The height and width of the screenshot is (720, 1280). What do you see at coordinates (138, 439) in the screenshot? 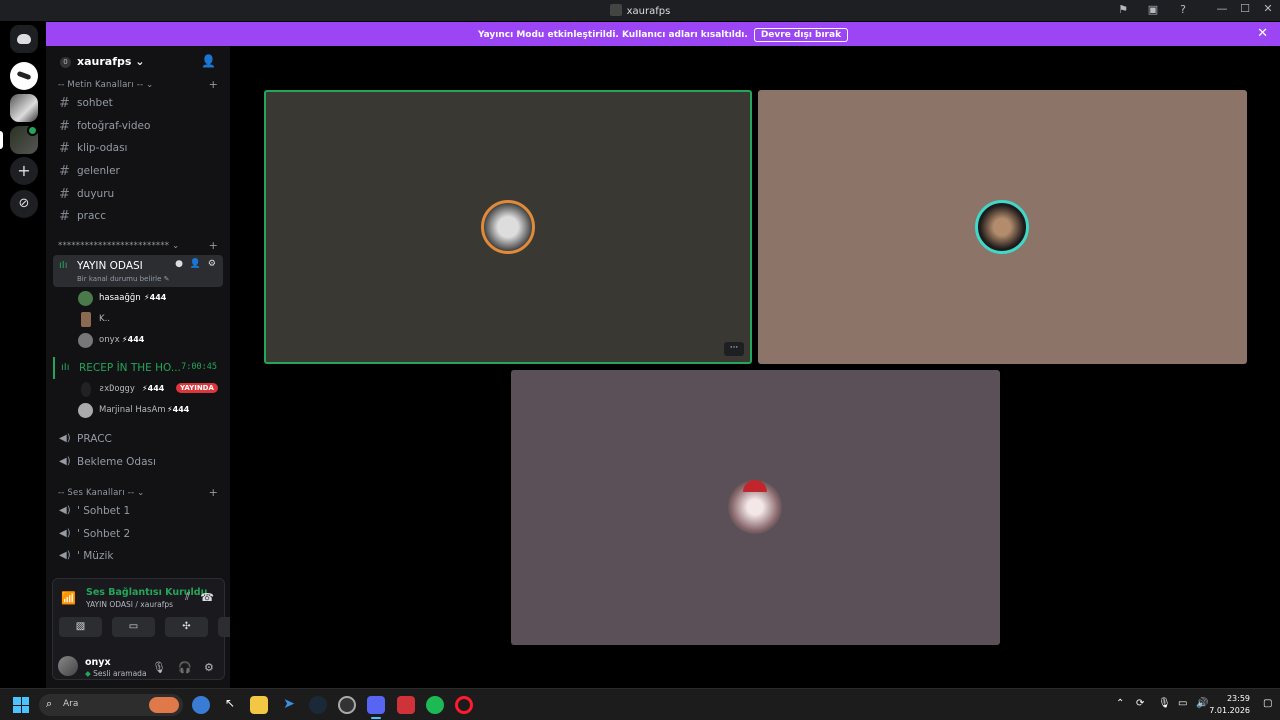
I see `voice-channel-pracc: ◀) PRACC` at bounding box center [138, 439].